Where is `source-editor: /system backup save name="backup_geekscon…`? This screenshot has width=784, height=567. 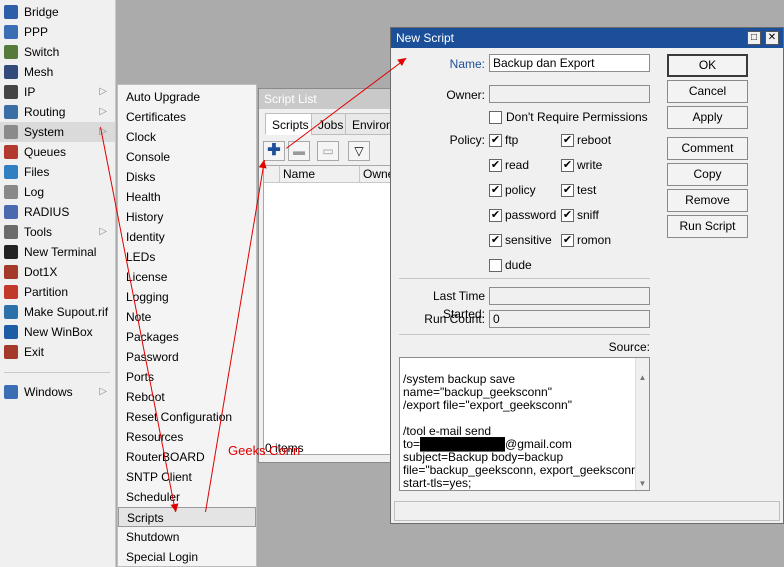
source-editor: /system backup save name="backup_geekscon… is located at coordinates (524, 424).